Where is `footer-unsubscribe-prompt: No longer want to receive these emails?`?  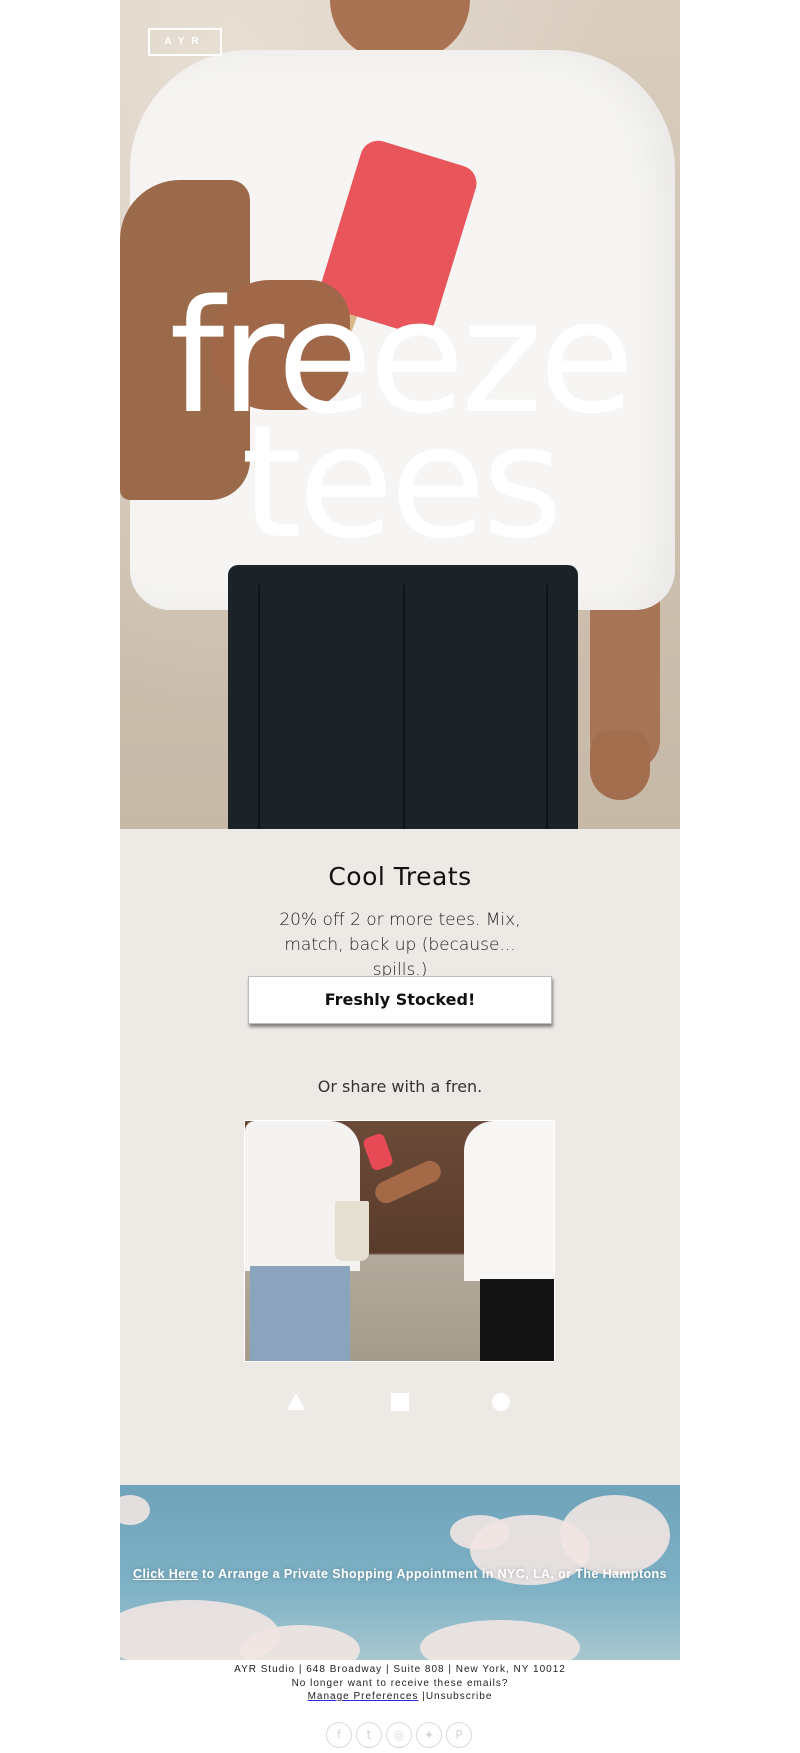
footer-unsubscribe-prompt: No longer want to receive these emails? is located at coordinates (400, 1683).